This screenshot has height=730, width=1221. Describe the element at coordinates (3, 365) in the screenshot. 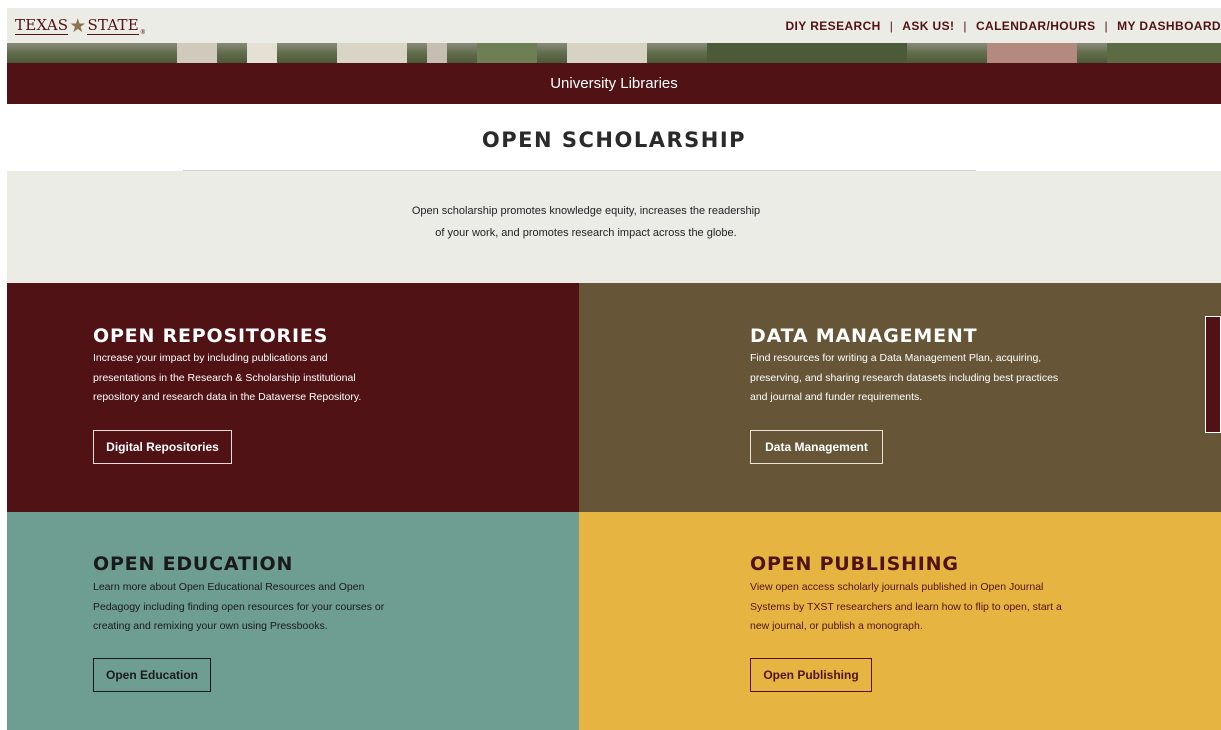

I see `left-edge` at that location.